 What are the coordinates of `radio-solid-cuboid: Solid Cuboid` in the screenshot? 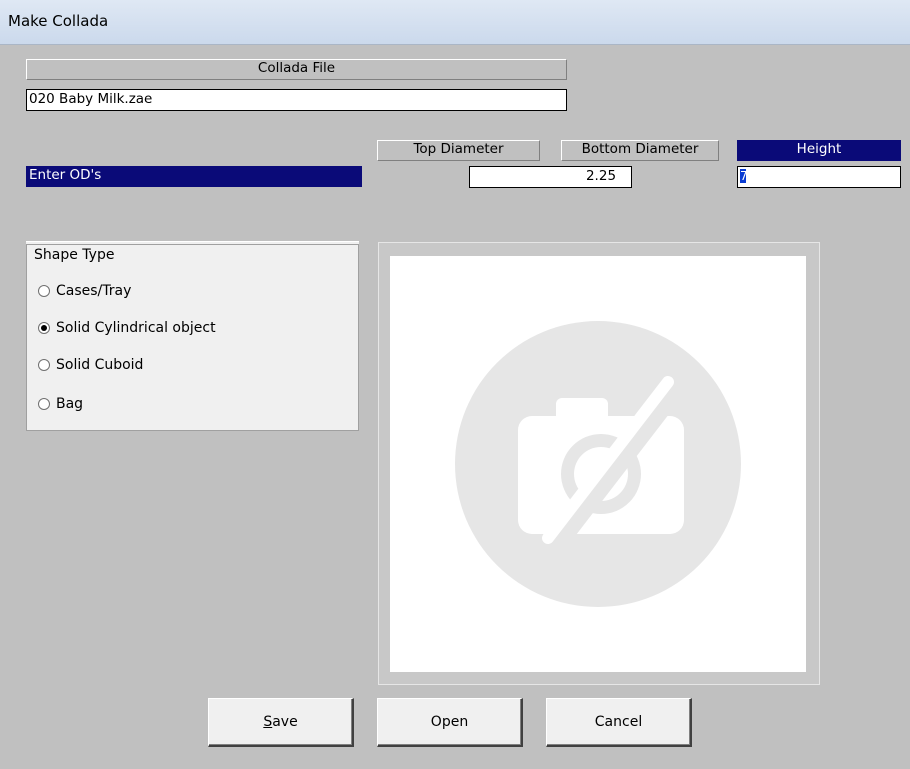 It's located at (90, 365).